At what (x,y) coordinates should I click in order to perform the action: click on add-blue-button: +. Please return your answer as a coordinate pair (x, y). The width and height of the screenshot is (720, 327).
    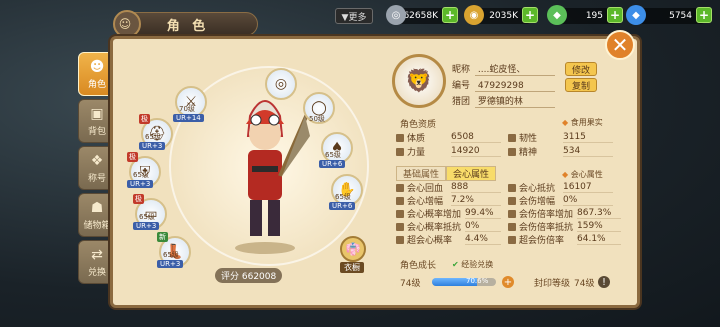
    Looking at the image, I should click on (704, 15).